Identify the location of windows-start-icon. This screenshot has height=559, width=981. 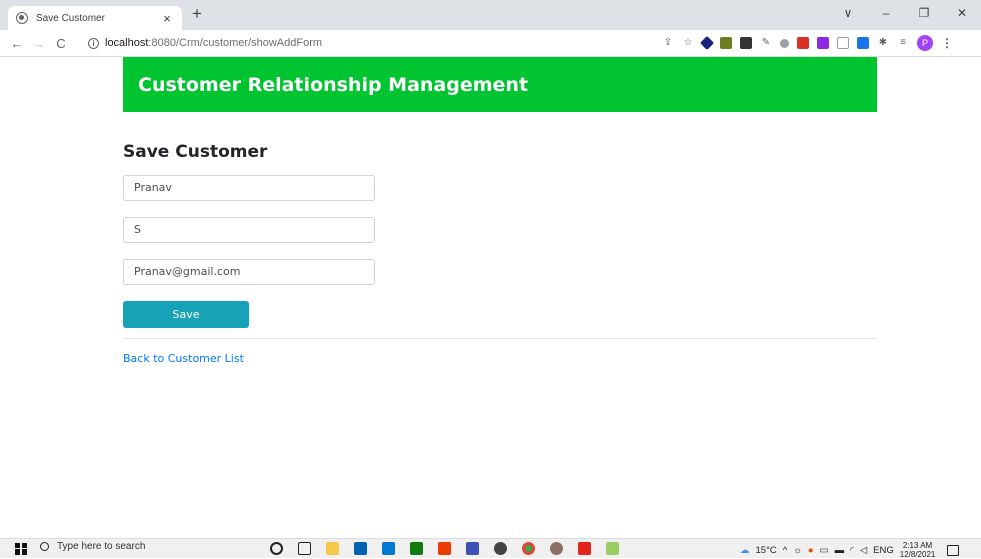
(21, 548).